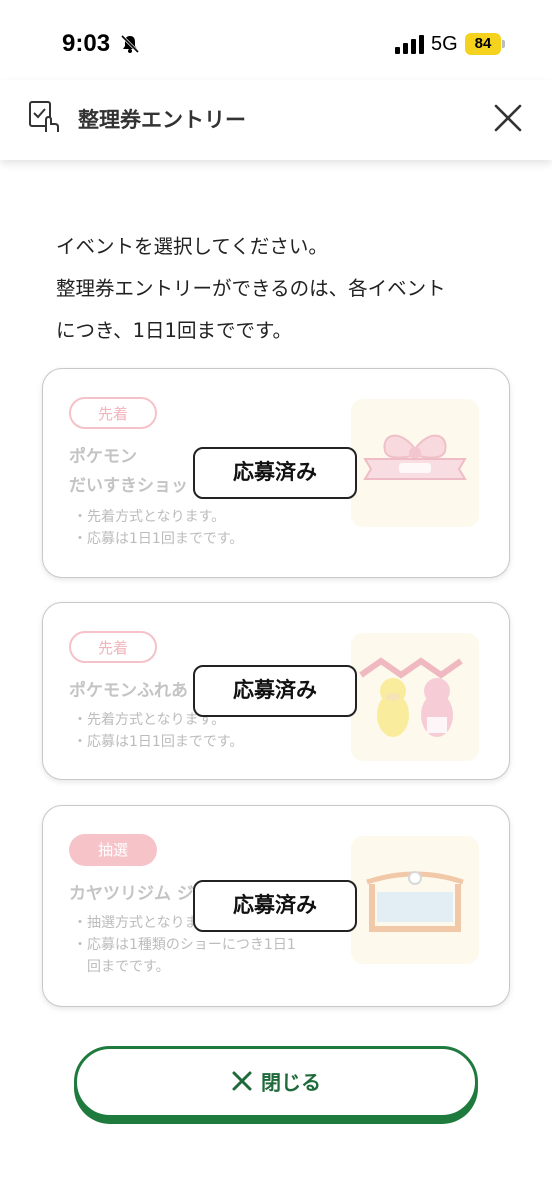 Image resolution: width=552 pixels, height=1200 pixels. What do you see at coordinates (184, 945) in the screenshot?
I see `event-note: ・応募は1種類のショーにつき1日1` at bounding box center [184, 945].